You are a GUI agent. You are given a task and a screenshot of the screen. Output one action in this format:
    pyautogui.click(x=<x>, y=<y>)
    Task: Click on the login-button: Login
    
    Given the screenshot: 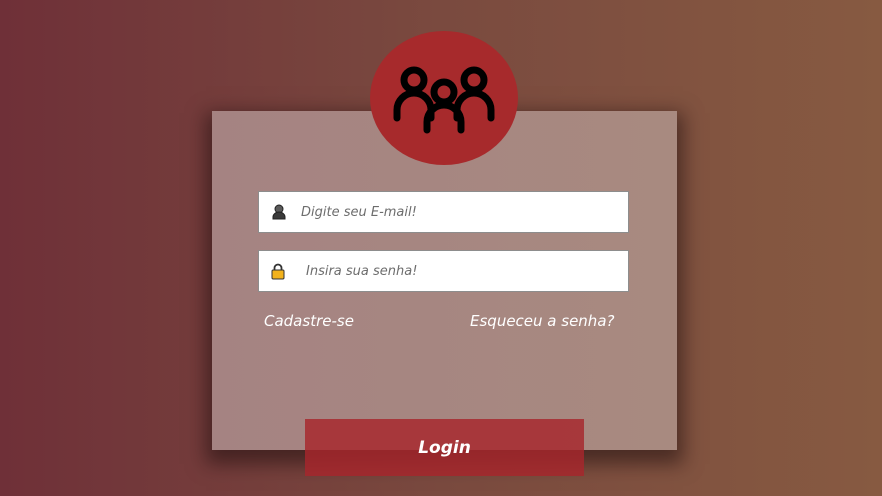 What is the action you would take?
    pyautogui.click(x=444, y=447)
    